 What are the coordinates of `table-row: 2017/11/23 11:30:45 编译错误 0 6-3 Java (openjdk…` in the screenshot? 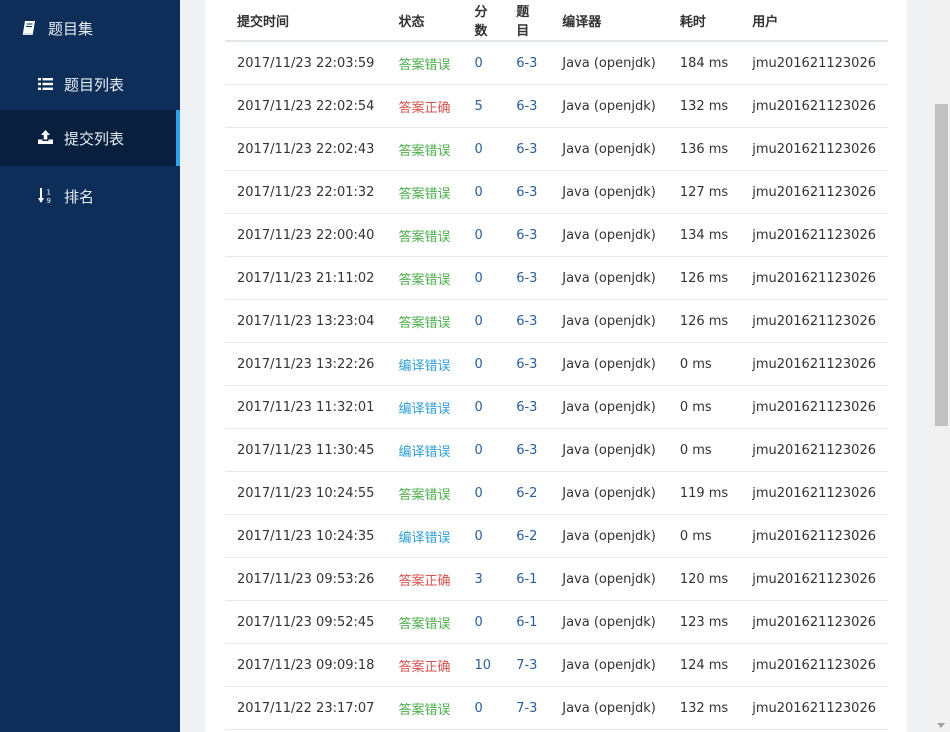 It's located at (556, 450).